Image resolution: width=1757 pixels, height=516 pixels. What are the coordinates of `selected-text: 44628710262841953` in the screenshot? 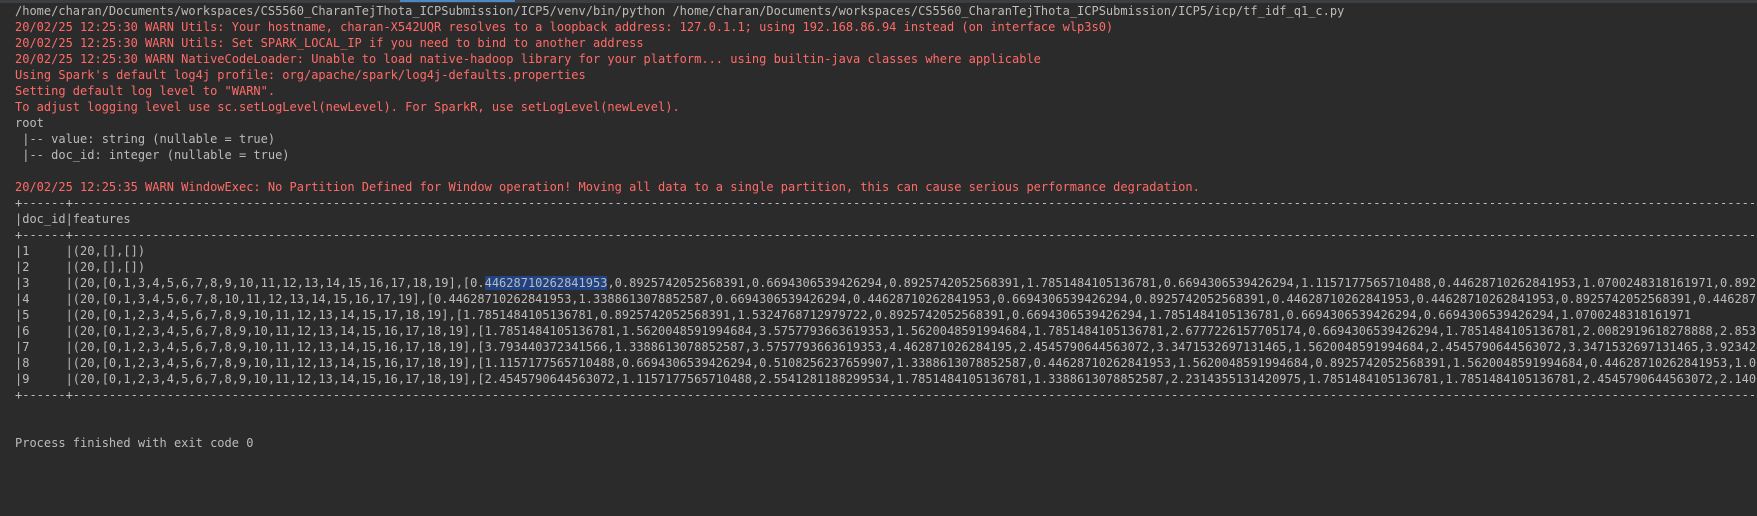 It's located at (546, 283).